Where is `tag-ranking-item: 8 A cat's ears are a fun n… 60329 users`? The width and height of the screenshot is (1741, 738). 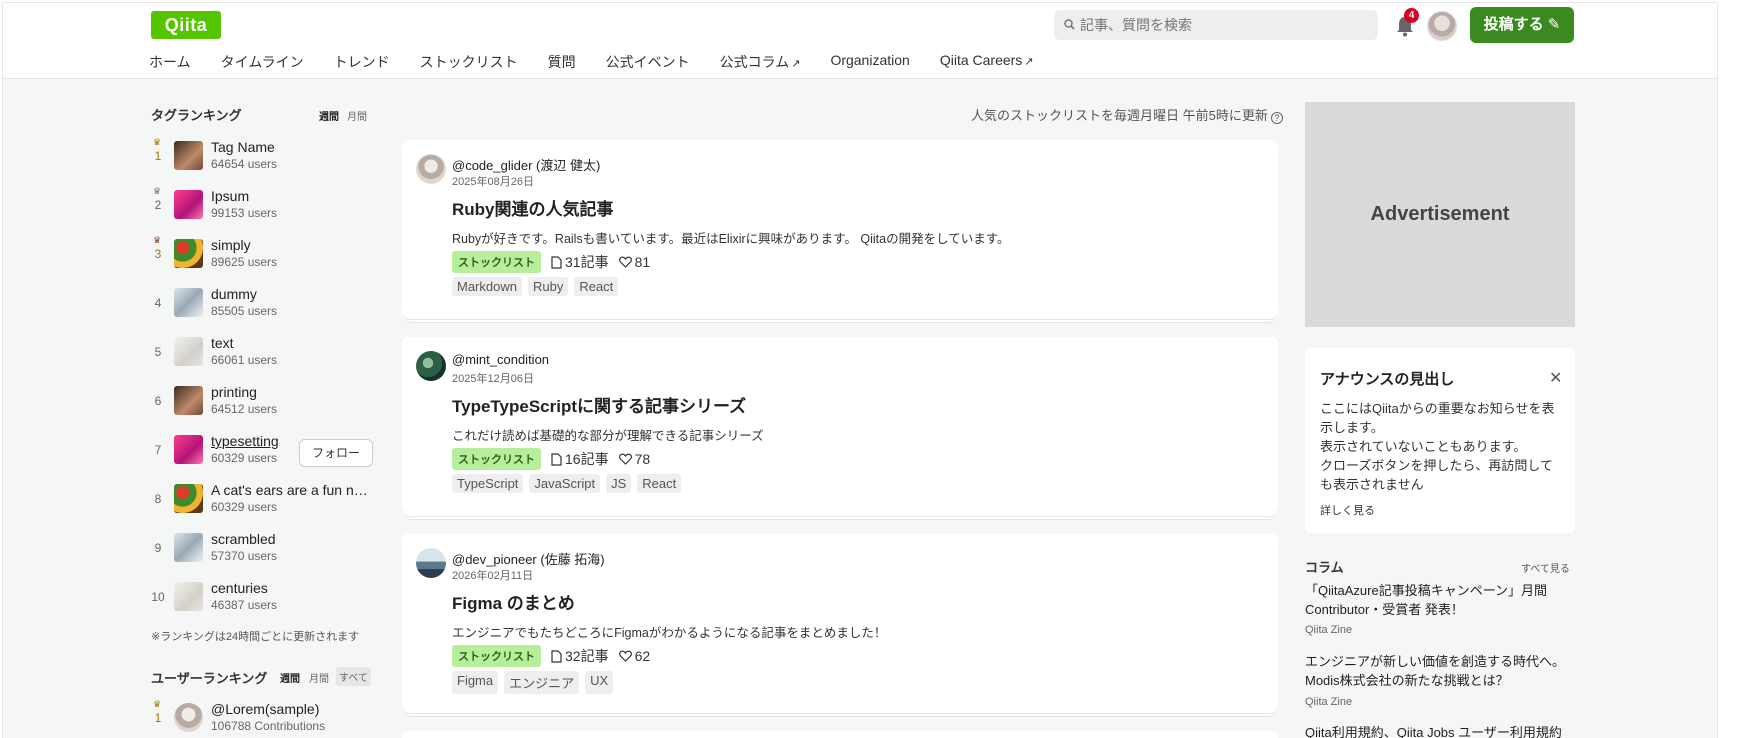
tag-ranking-item: 8 A cat's ears are a fun n… 60329 users is located at coordinates (263, 500).